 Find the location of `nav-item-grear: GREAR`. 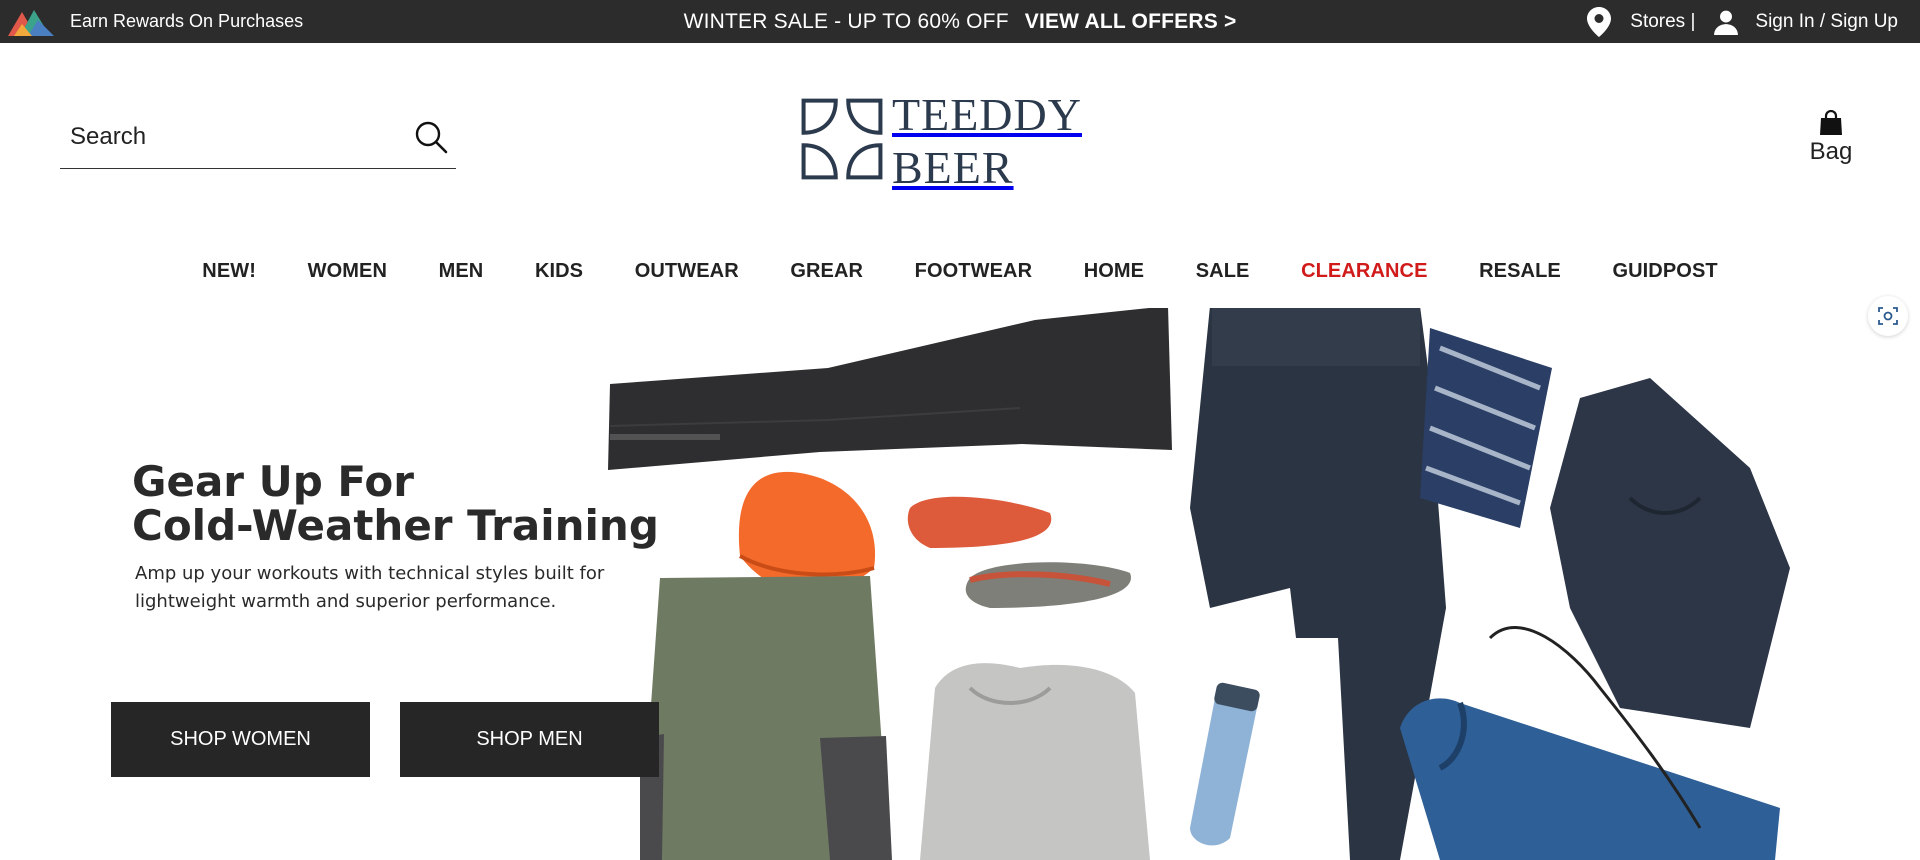

nav-item-grear: GREAR is located at coordinates (826, 271).